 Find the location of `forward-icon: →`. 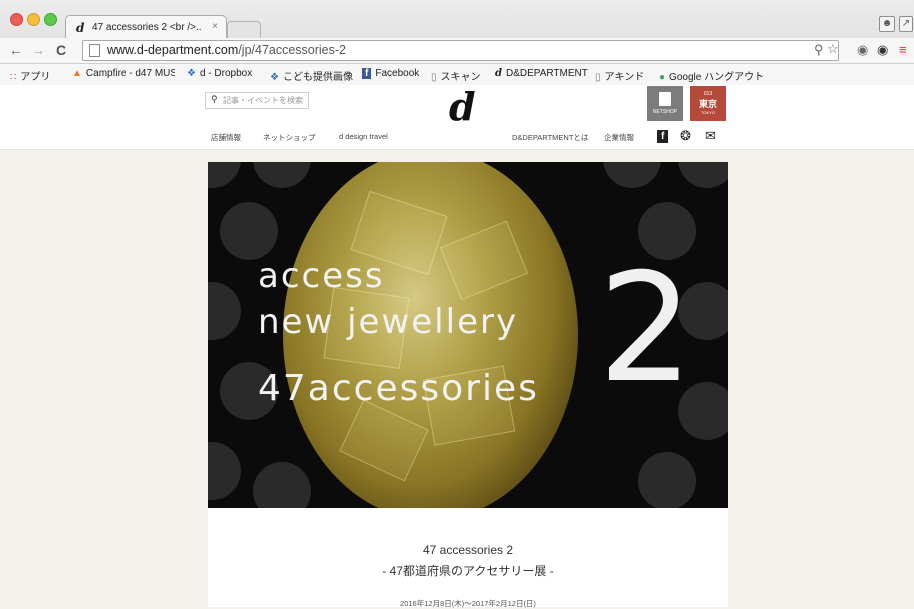

forward-icon: → is located at coordinates (38, 50).